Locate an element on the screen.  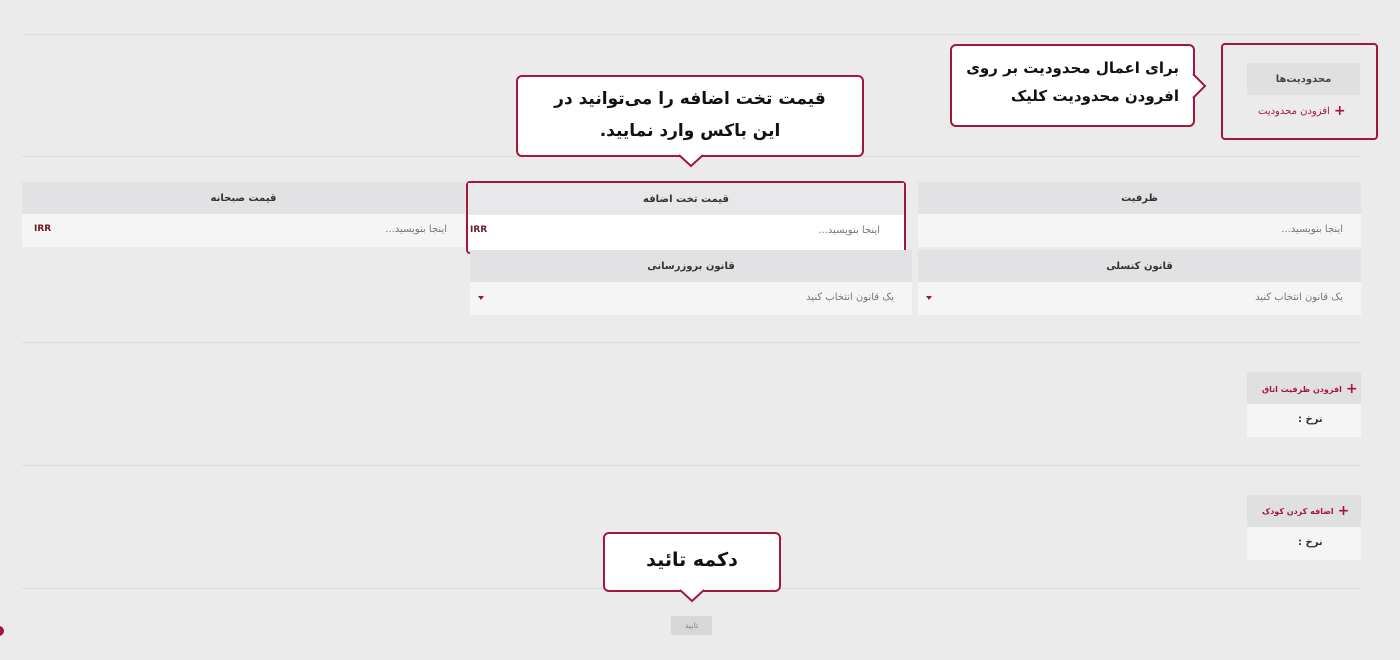
restriction-callout-line2: افرودن محدودیت کلیک is located at coordinates (1094, 96).